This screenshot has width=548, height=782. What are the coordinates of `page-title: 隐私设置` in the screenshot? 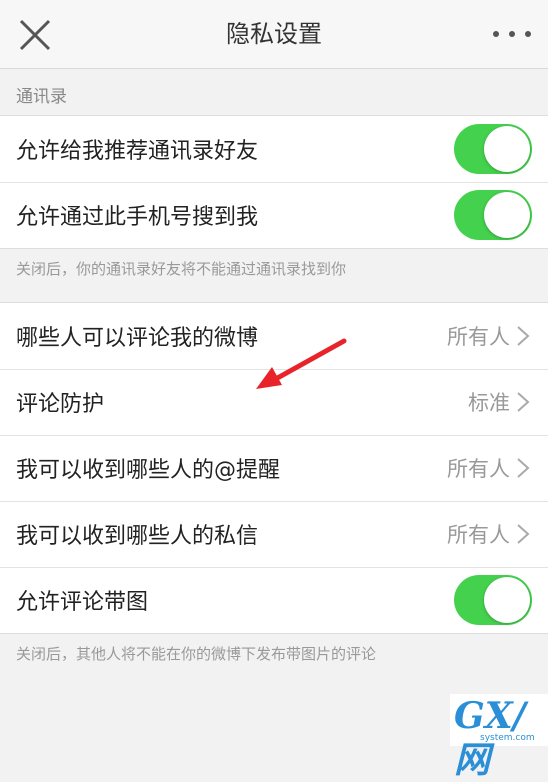 It's located at (274, 34).